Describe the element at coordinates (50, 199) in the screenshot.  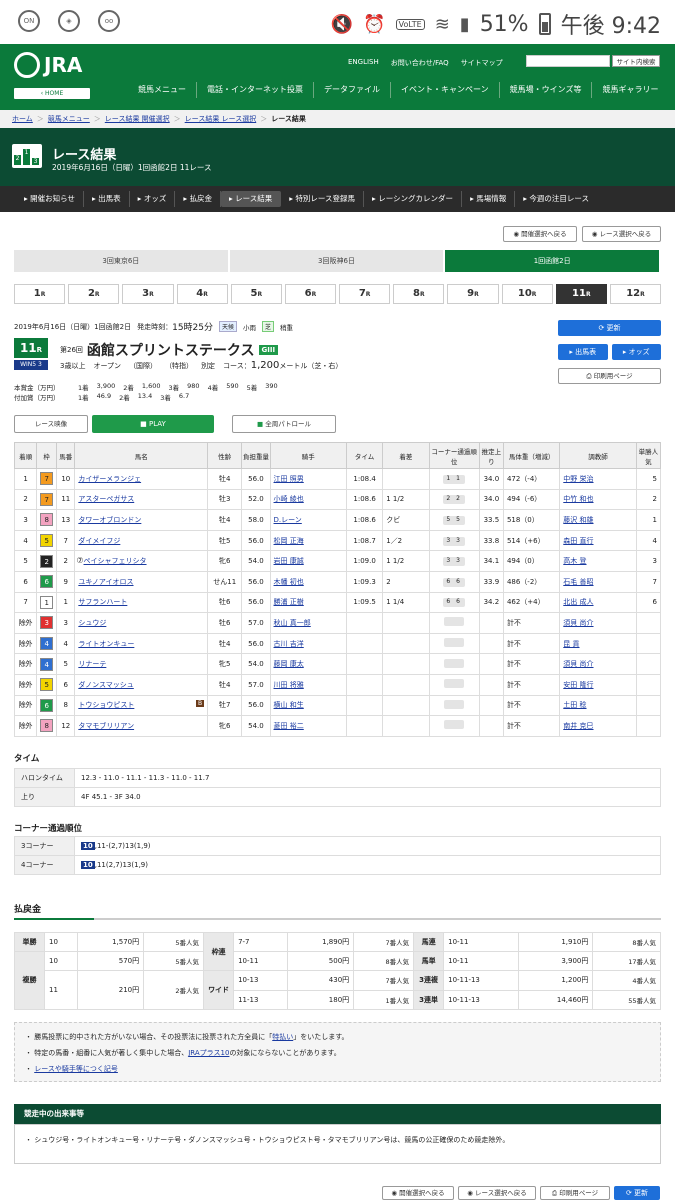
I see `subnav-notice: ▸ 開催お知らせ` at that location.